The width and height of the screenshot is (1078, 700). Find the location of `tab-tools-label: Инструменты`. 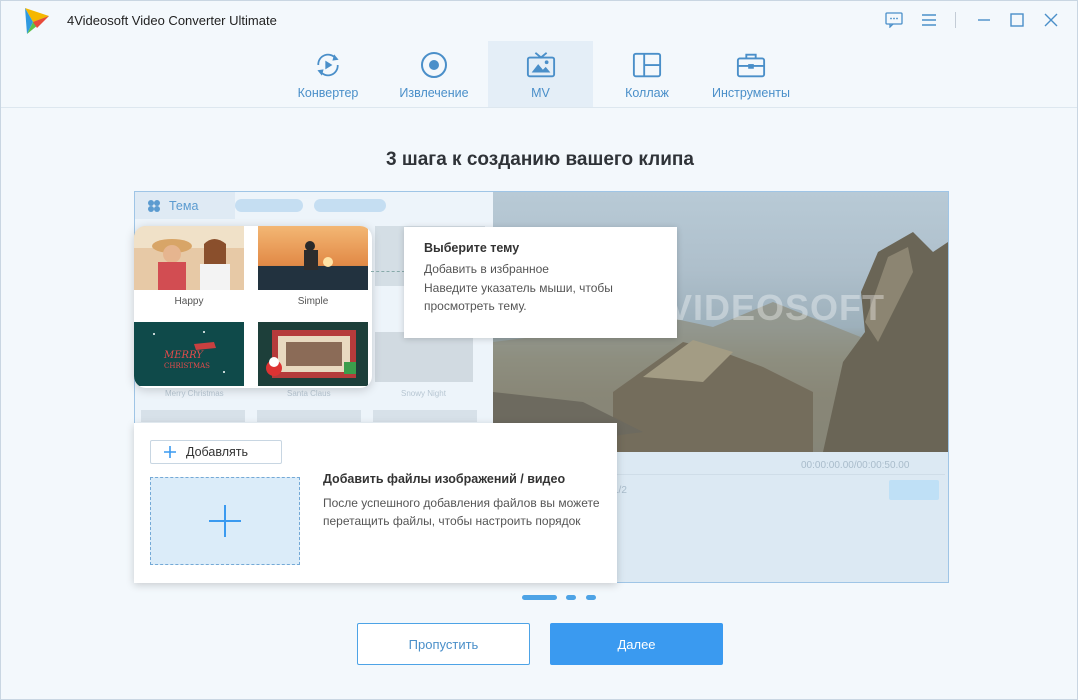

tab-tools-label: Инструменты is located at coordinates (751, 93).